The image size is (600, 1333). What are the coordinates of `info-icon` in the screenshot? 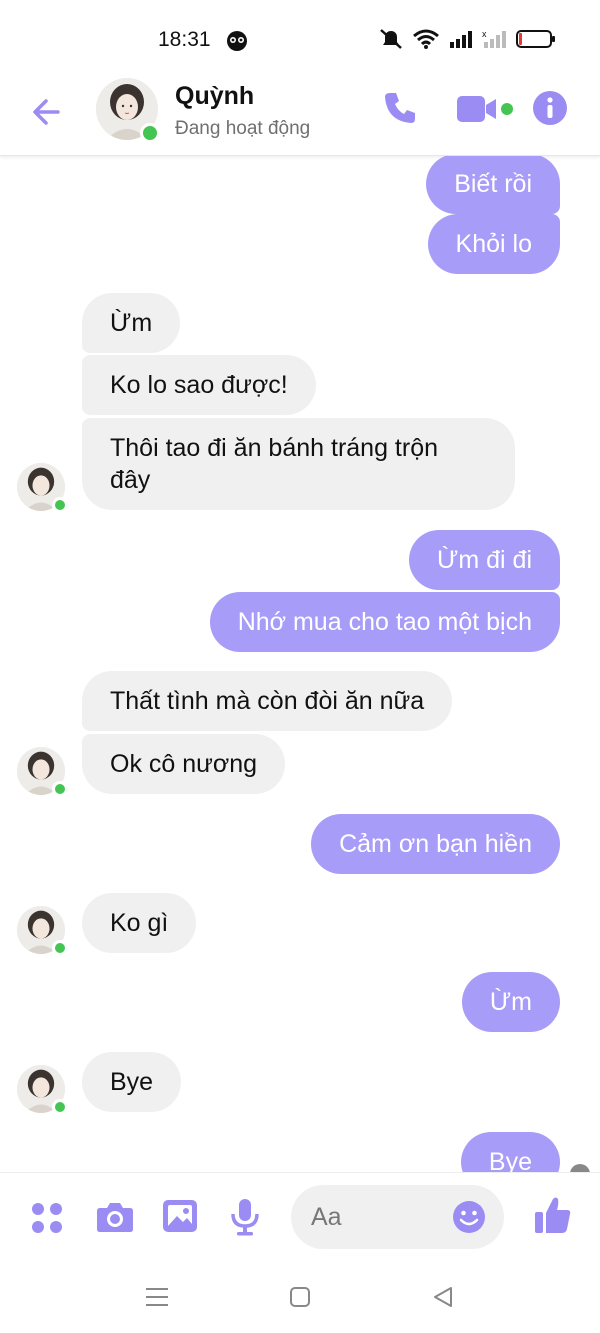 It's located at (550, 108).